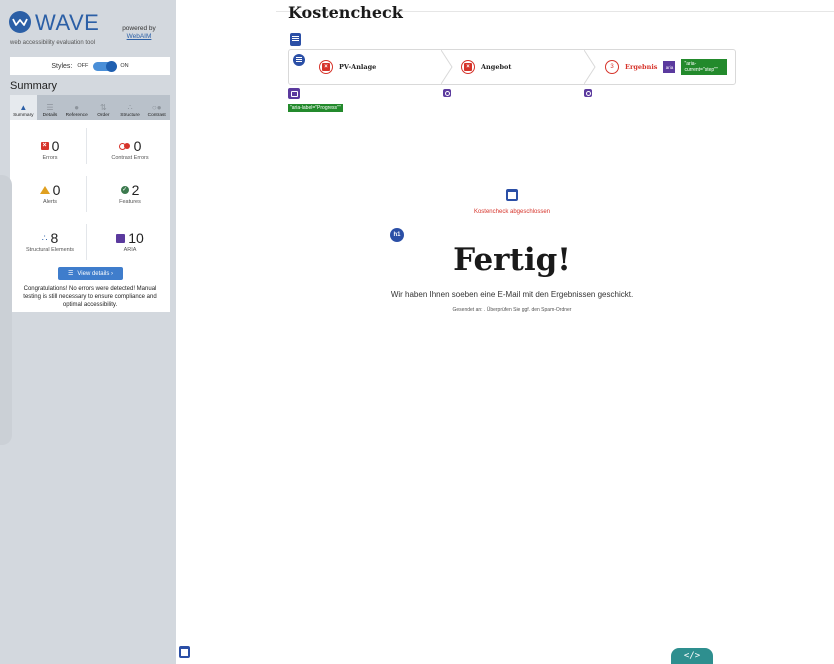 This screenshot has height=664, width=834. Describe the element at coordinates (130, 115) in the screenshot. I see `tab-label: Structure` at that location.